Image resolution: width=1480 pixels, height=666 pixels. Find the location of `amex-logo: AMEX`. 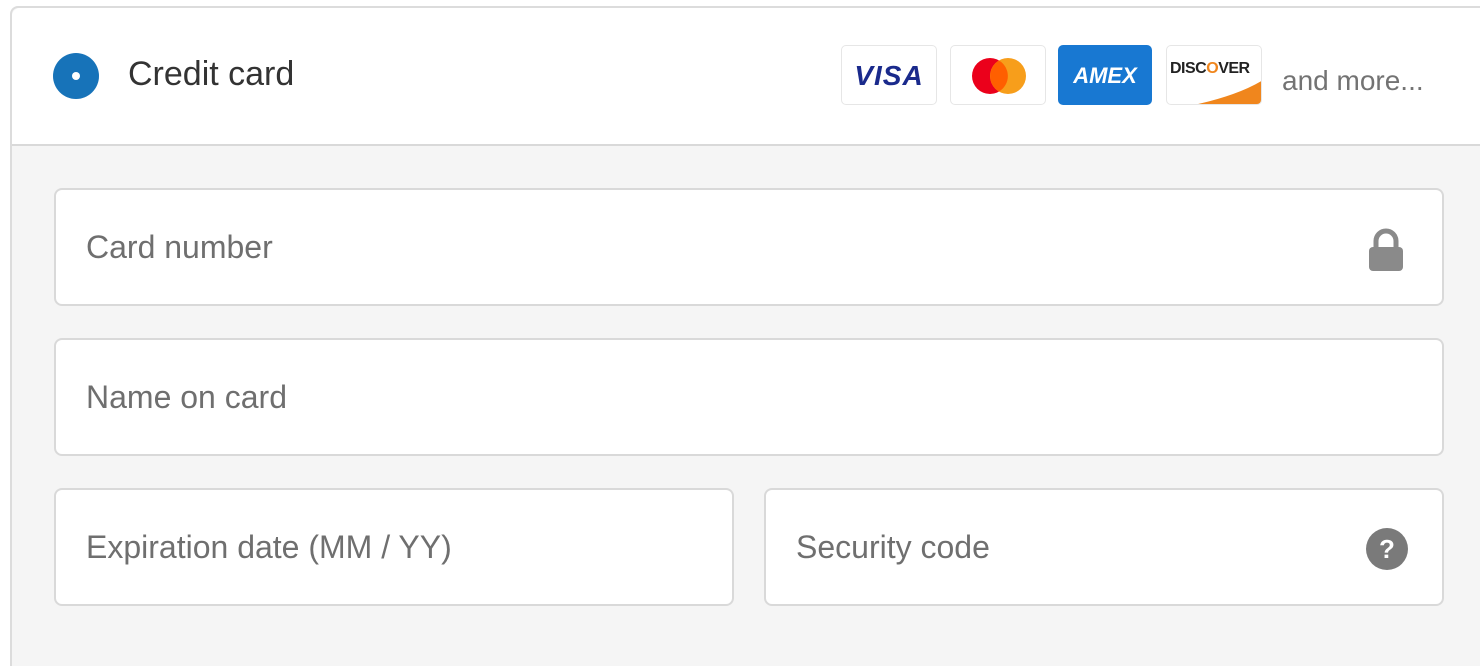

amex-logo: AMEX is located at coordinates (1105, 75).